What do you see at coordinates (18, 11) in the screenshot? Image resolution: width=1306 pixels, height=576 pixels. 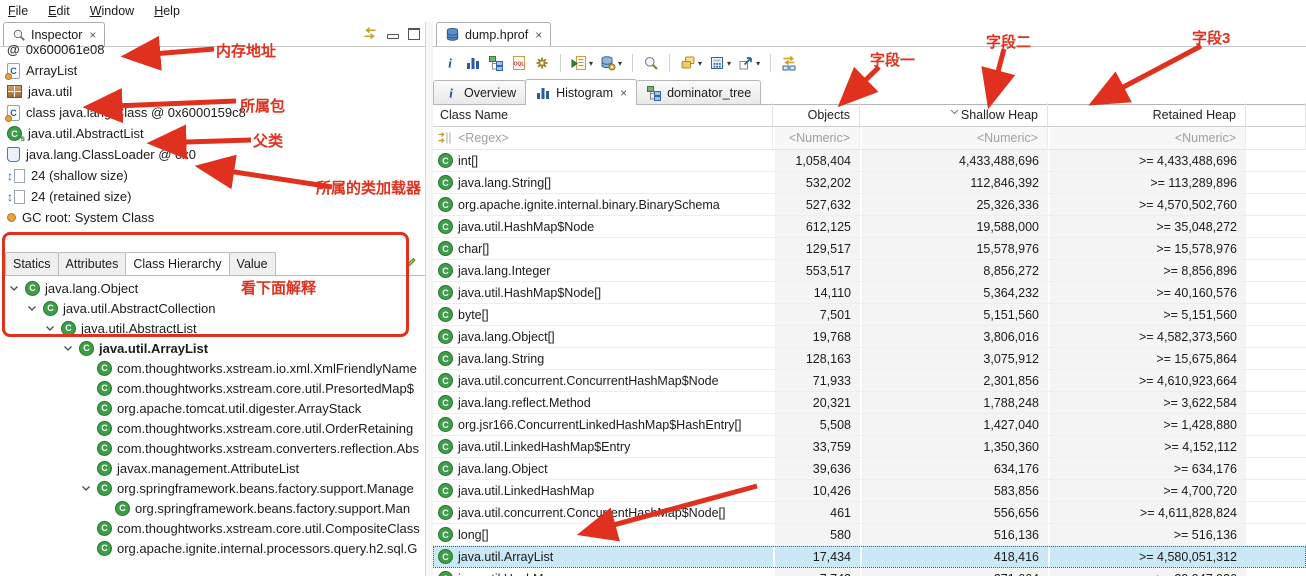 I see `menu-file: File` at bounding box center [18, 11].